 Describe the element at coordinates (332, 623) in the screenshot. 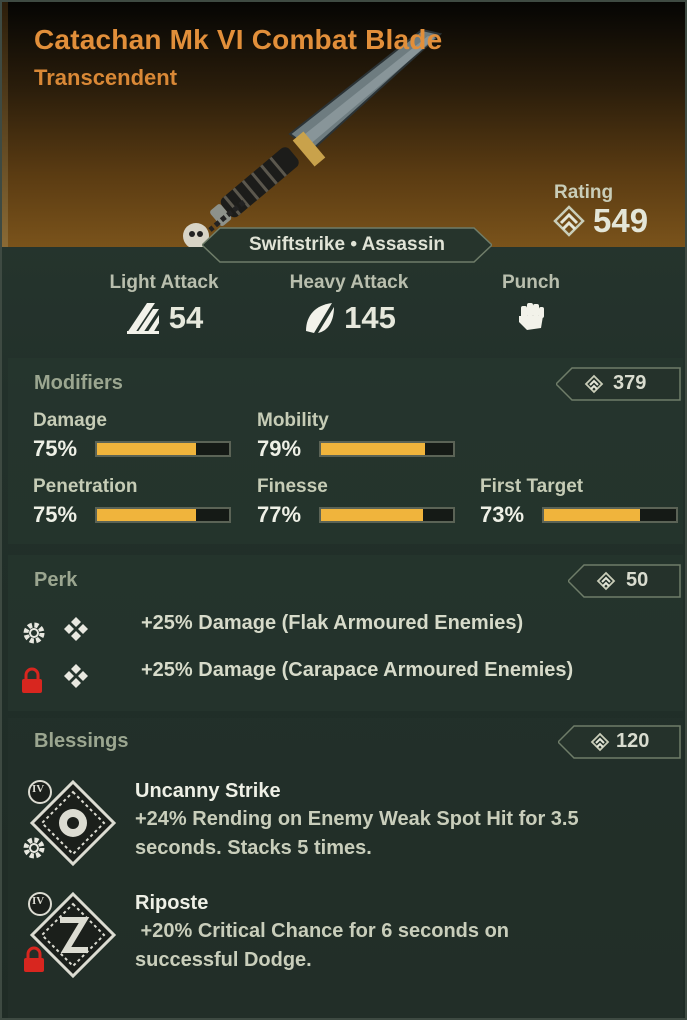

I see `perk-text: +25% Damage (Flak Armoured Enemies)` at that location.